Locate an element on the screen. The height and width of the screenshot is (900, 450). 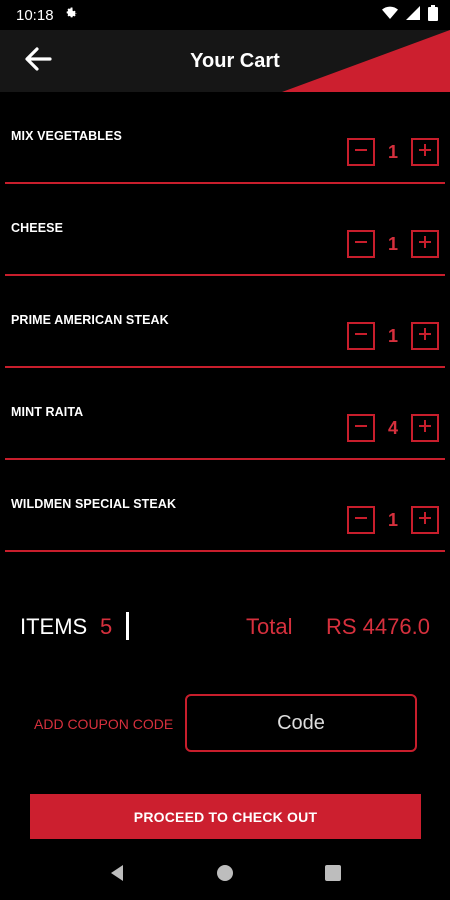
items-count: 5 is located at coordinates (106, 626).